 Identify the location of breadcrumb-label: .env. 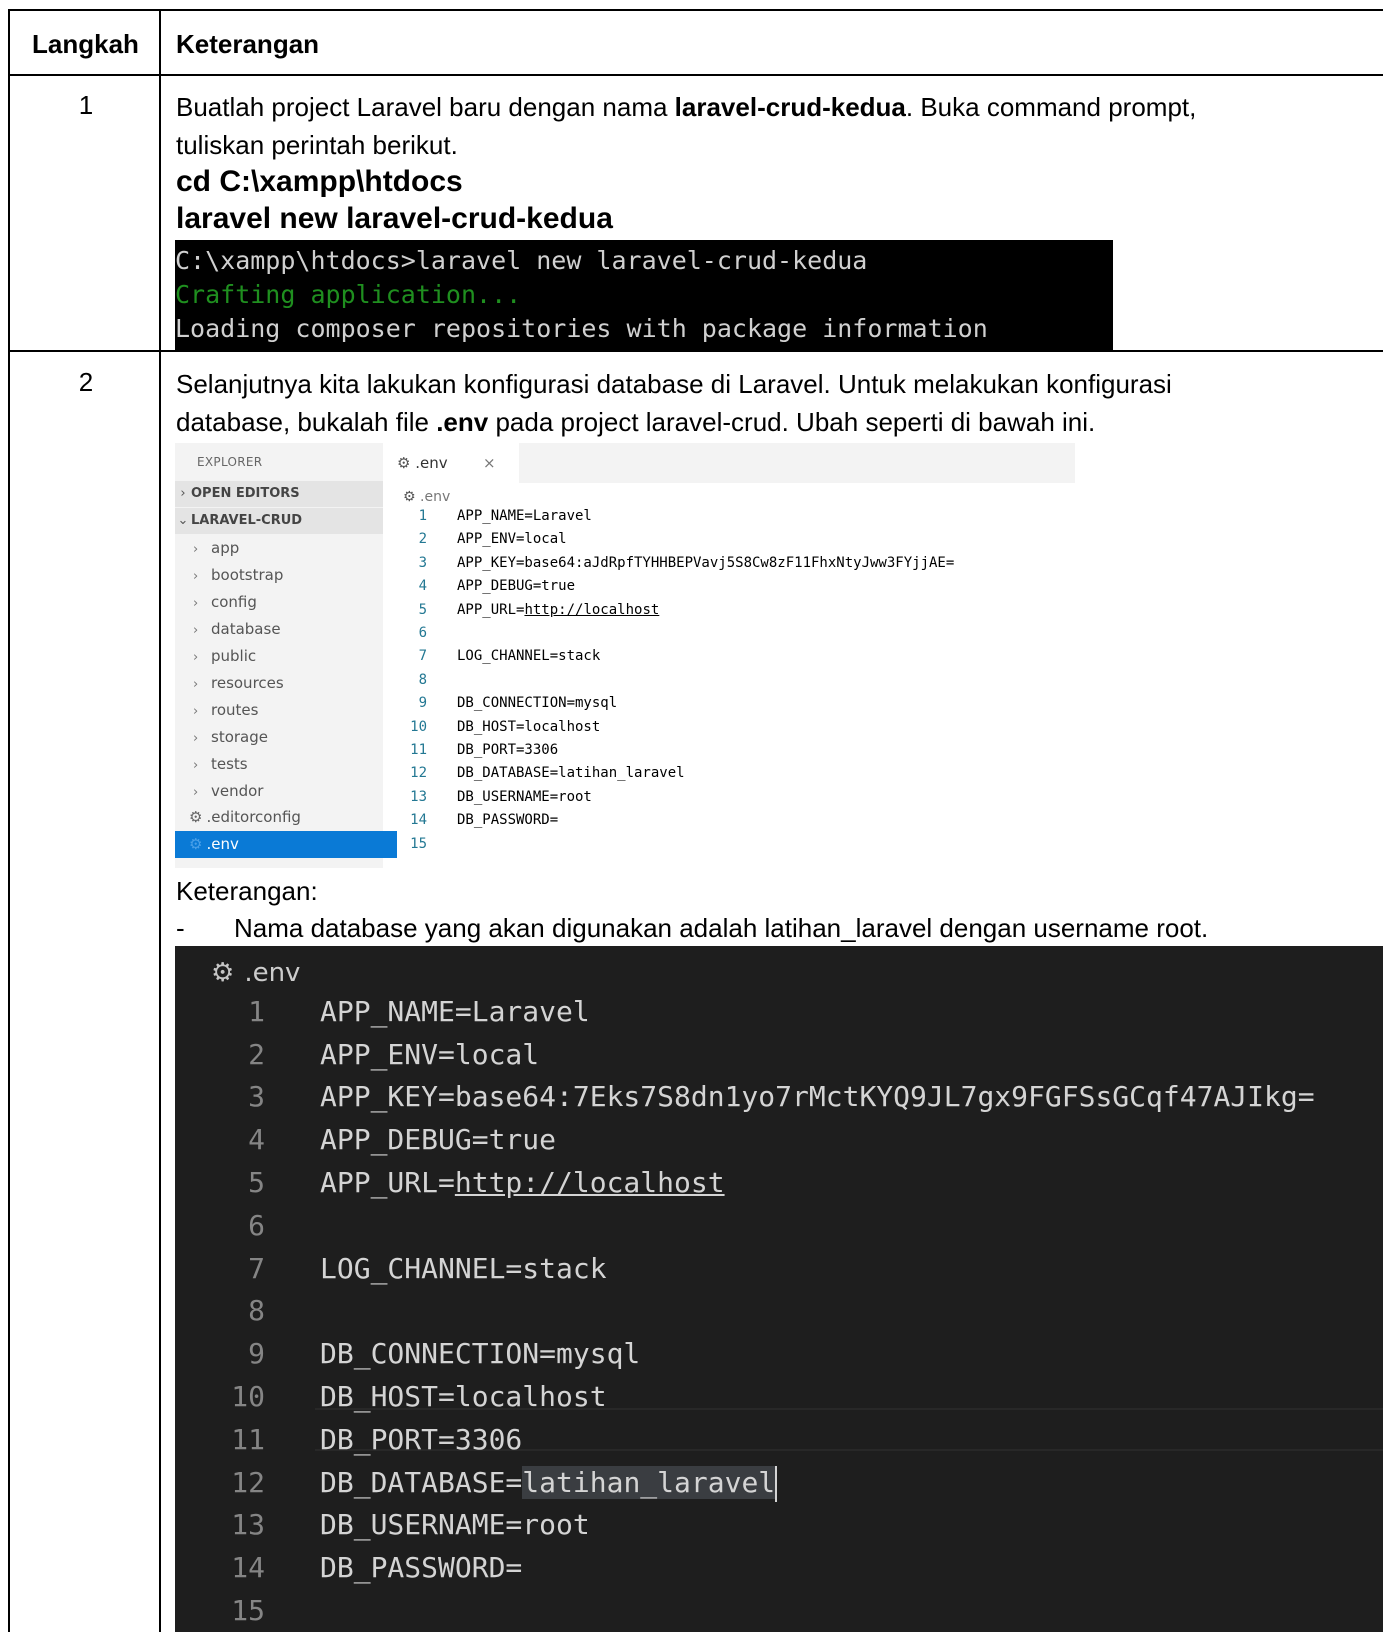
(272, 973).